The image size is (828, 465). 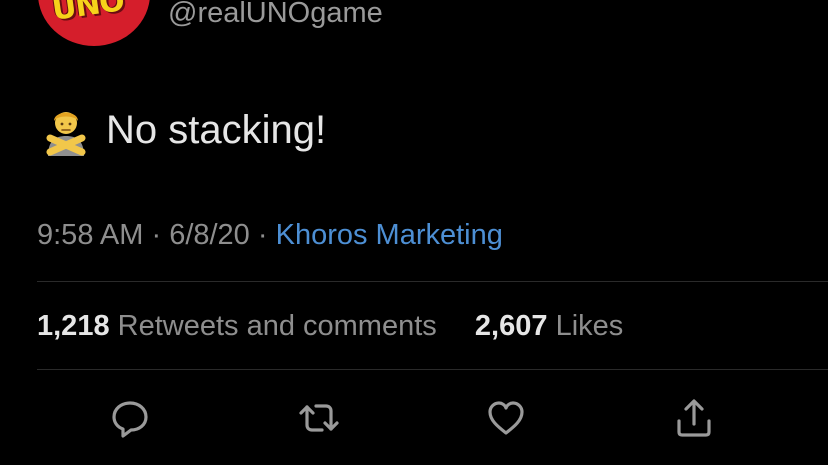 I want to click on like-button, so click(x=506, y=418).